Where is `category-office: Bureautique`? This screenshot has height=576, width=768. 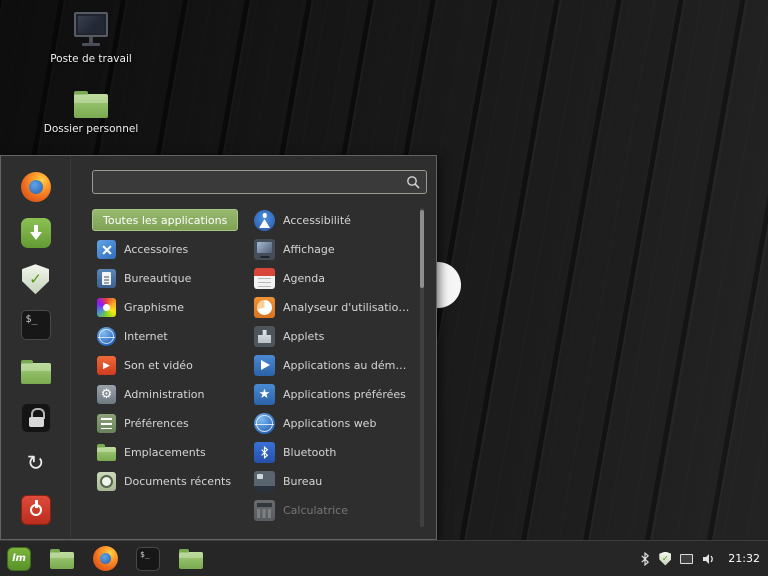
category-office: Bureautique is located at coordinates (167, 278).